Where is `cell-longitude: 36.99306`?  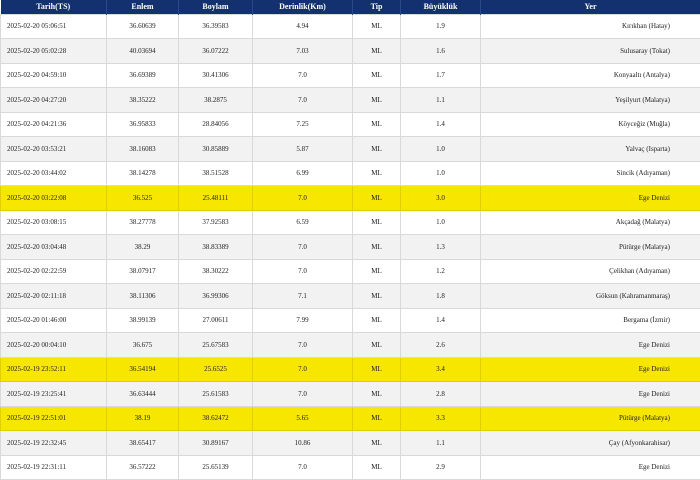
cell-longitude: 36.99306 is located at coordinates (215, 296).